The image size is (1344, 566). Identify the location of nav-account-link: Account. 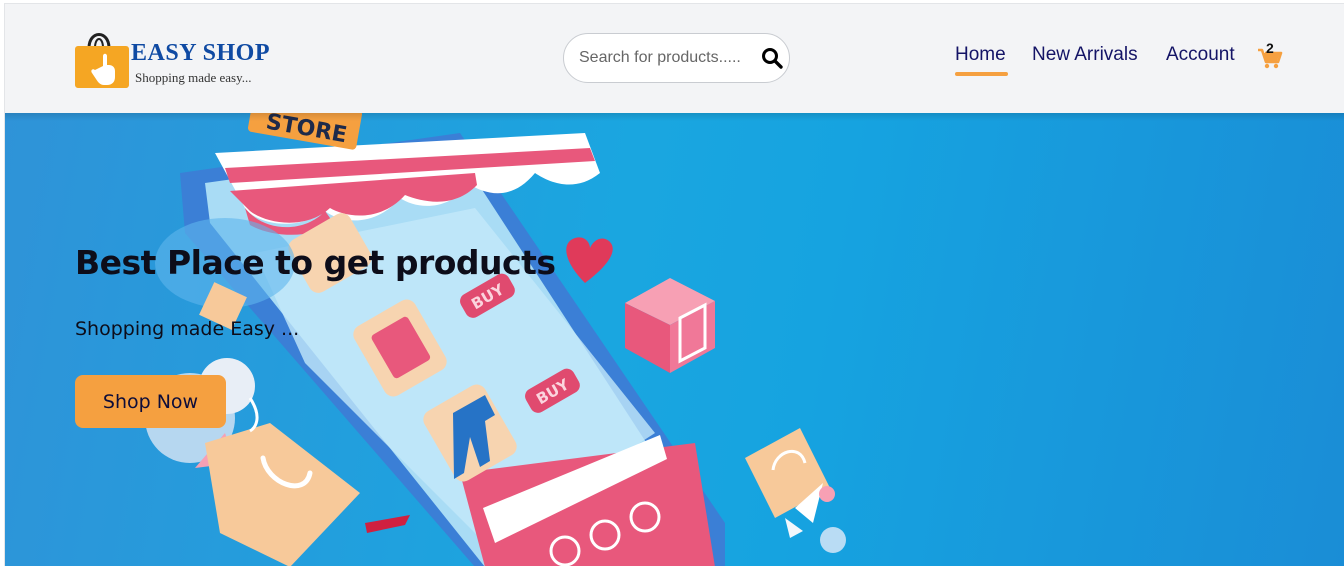
(1200, 55).